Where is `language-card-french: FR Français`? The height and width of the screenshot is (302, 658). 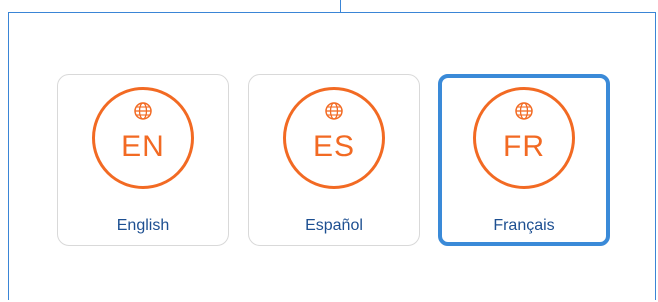 language-card-french: FR Français is located at coordinates (524, 160).